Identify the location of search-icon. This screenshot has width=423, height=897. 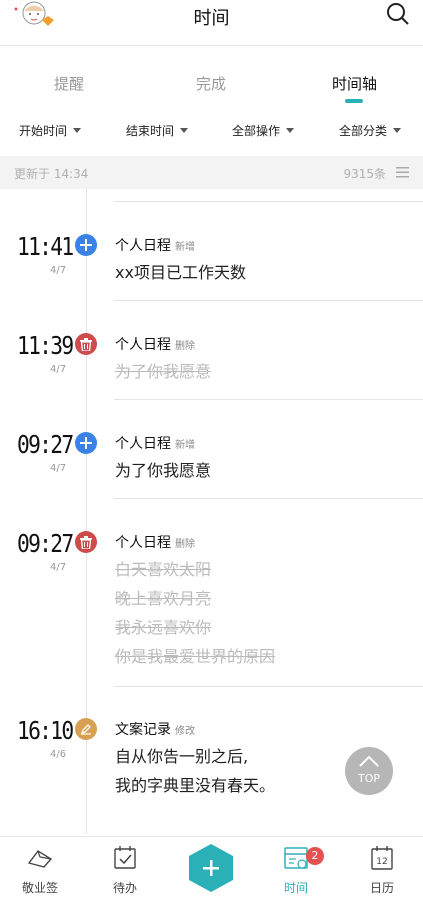
(398, 14).